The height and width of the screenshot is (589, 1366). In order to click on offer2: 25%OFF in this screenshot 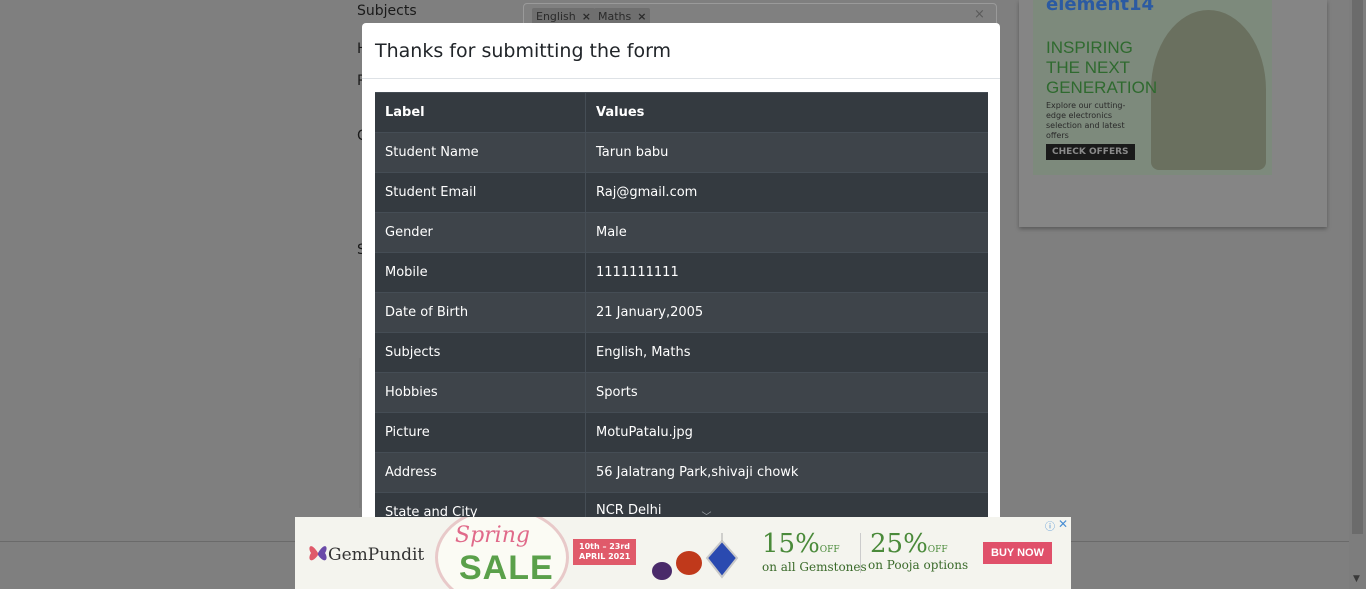, I will do `click(909, 544)`.